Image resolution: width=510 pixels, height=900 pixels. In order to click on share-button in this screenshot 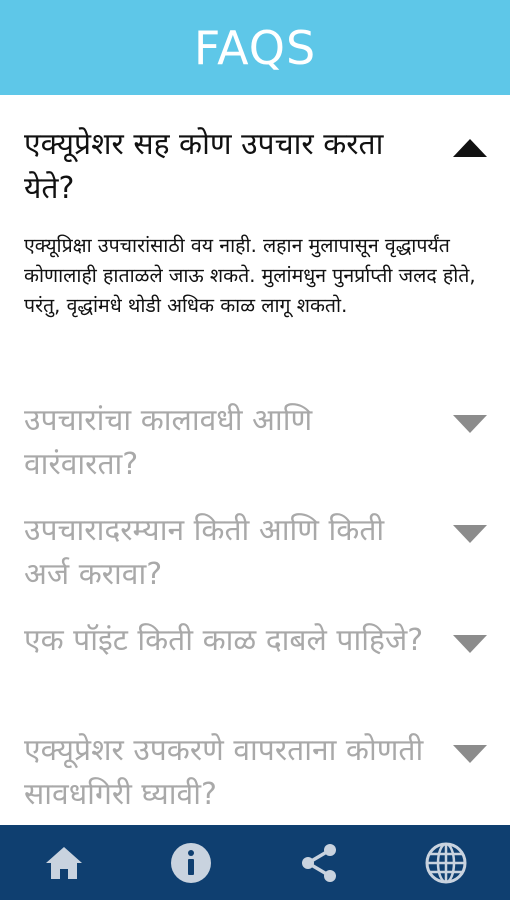, I will do `click(319, 863)`.